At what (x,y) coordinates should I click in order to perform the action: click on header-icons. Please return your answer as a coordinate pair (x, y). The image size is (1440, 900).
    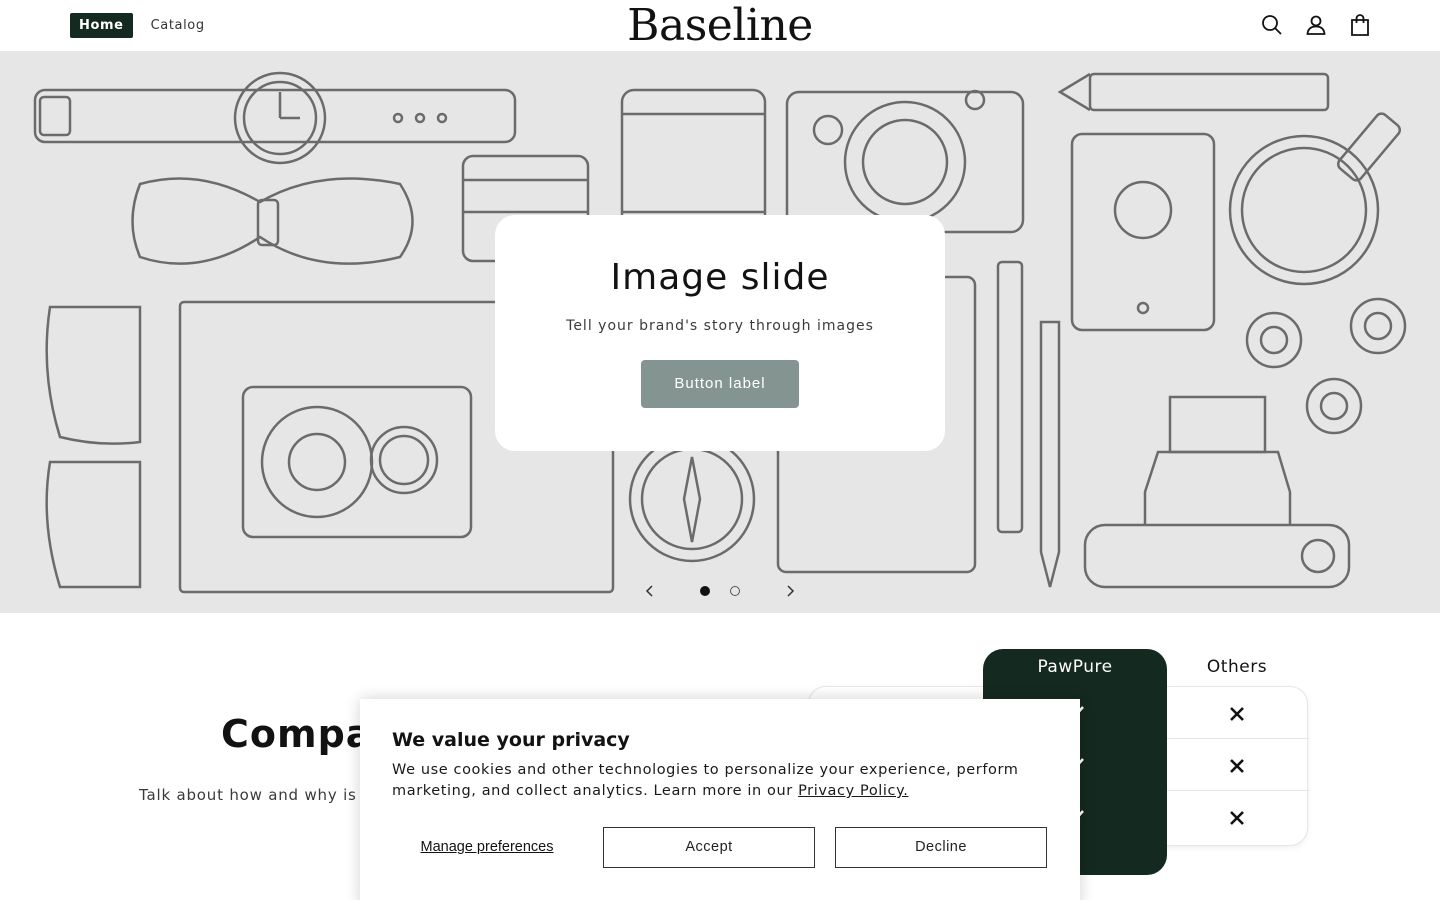
    Looking at the image, I should click on (1316, 25).